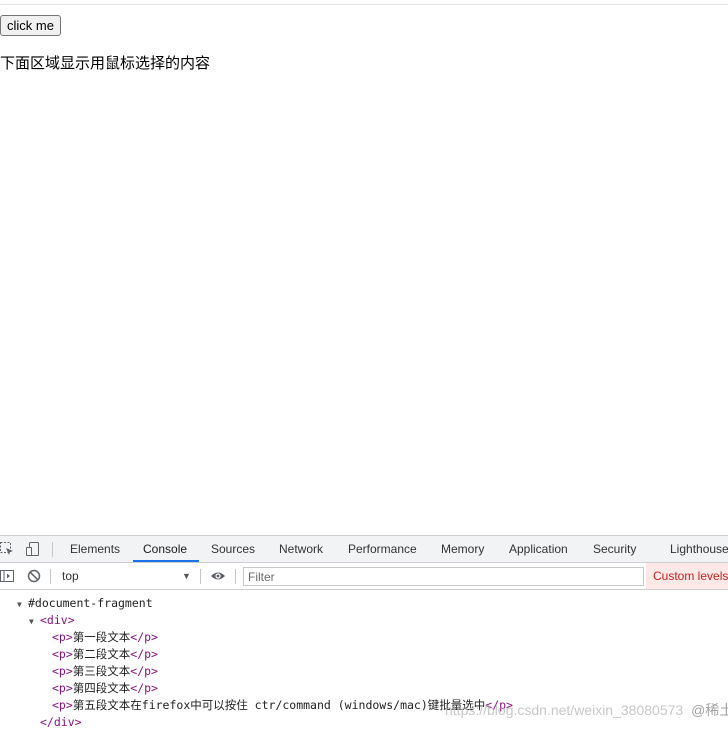 This screenshot has height=732, width=728. What do you see at coordinates (382, 549) in the screenshot?
I see `tab-performance: Performance` at bounding box center [382, 549].